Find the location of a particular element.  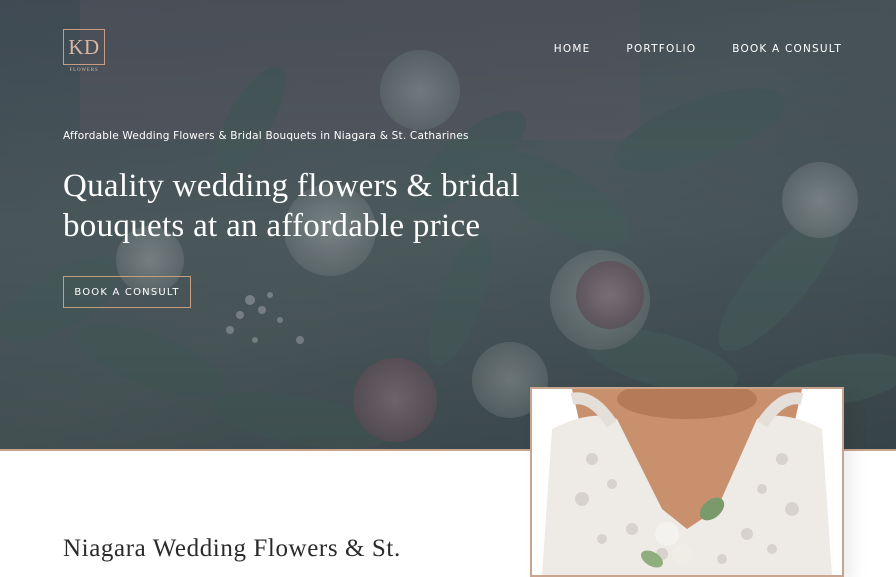

logo-mark: KD is located at coordinates (84, 46).